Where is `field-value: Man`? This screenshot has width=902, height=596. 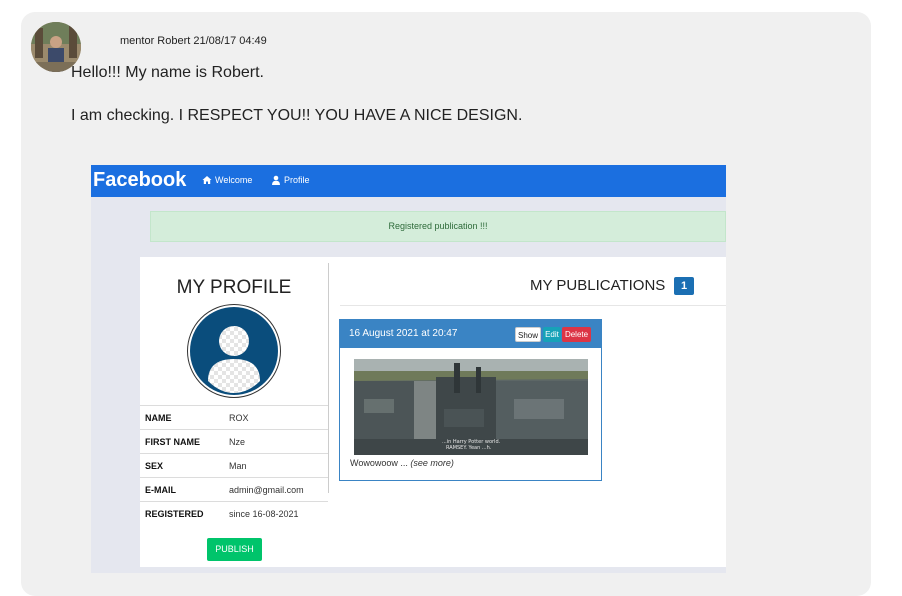 field-value: Man is located at coordinates (276, 465).